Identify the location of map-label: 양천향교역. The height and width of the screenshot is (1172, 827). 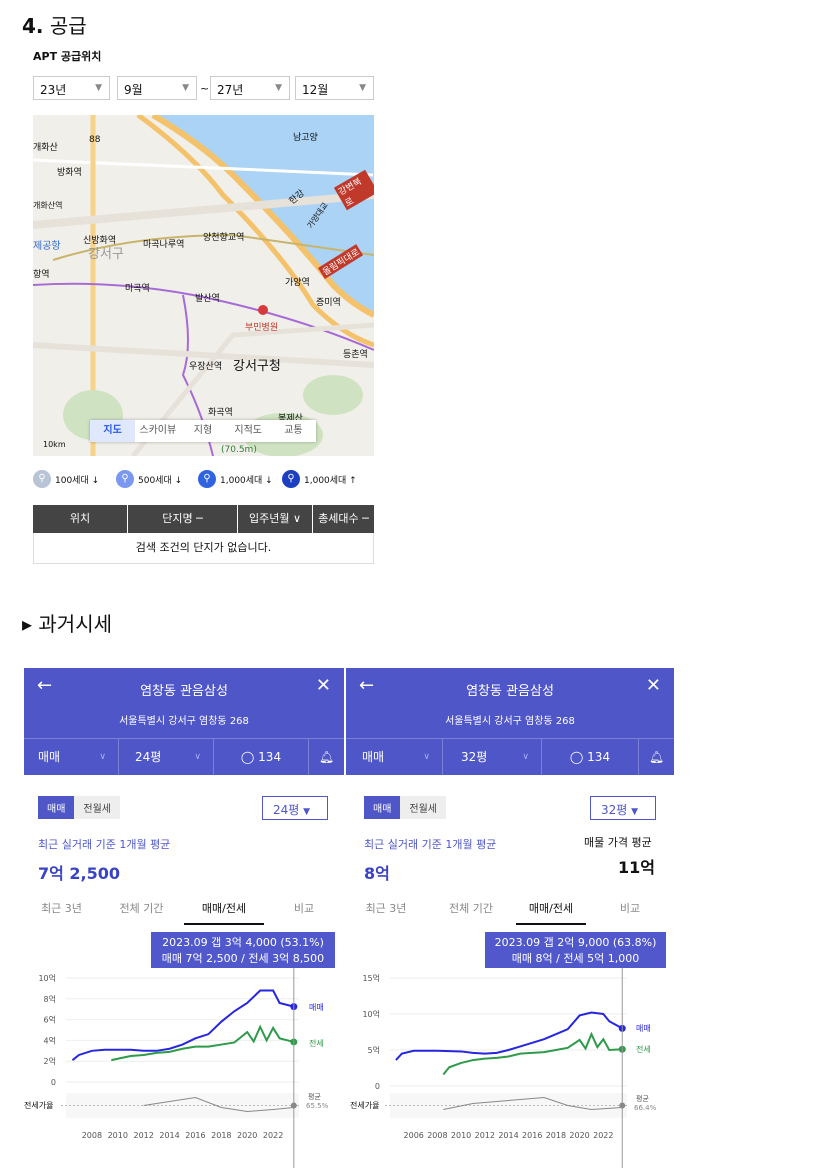
(224, 238).